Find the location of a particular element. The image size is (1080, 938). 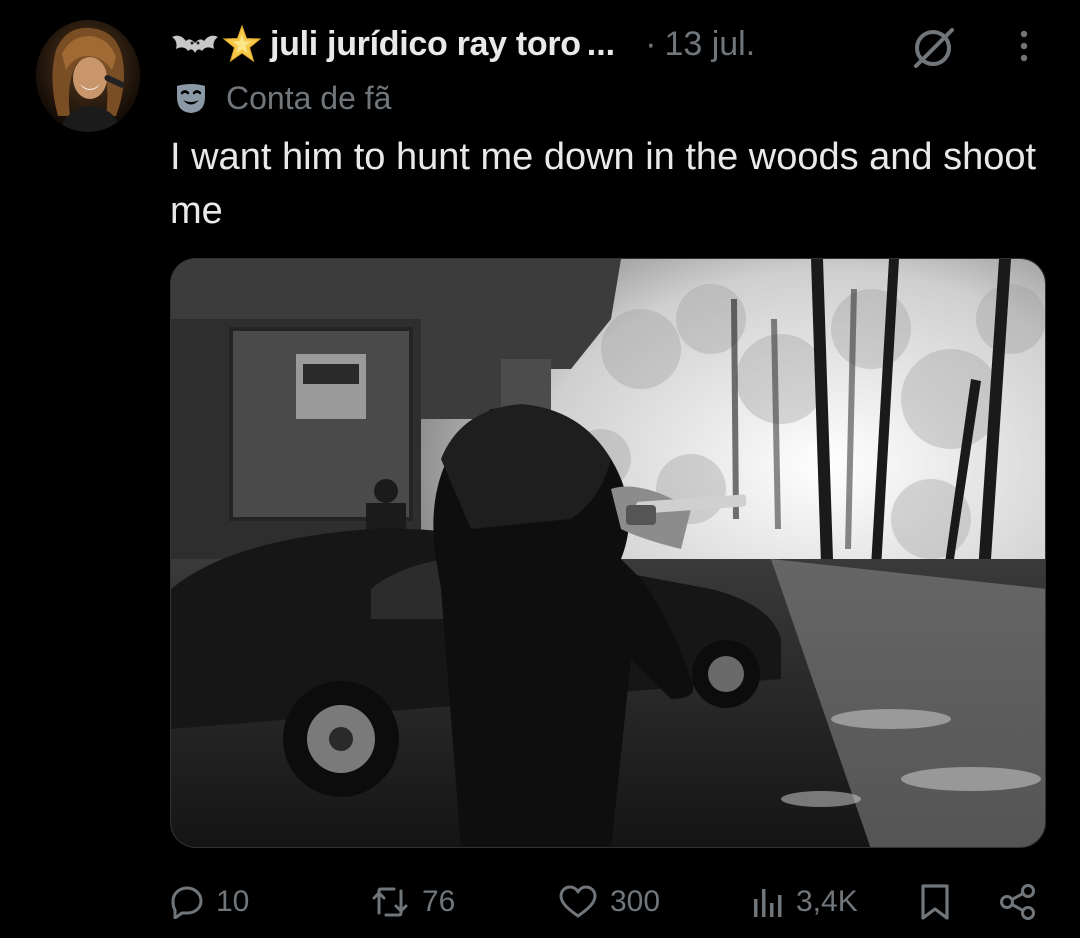

views-bar-chart-icon is located at coordinates (768, 903).